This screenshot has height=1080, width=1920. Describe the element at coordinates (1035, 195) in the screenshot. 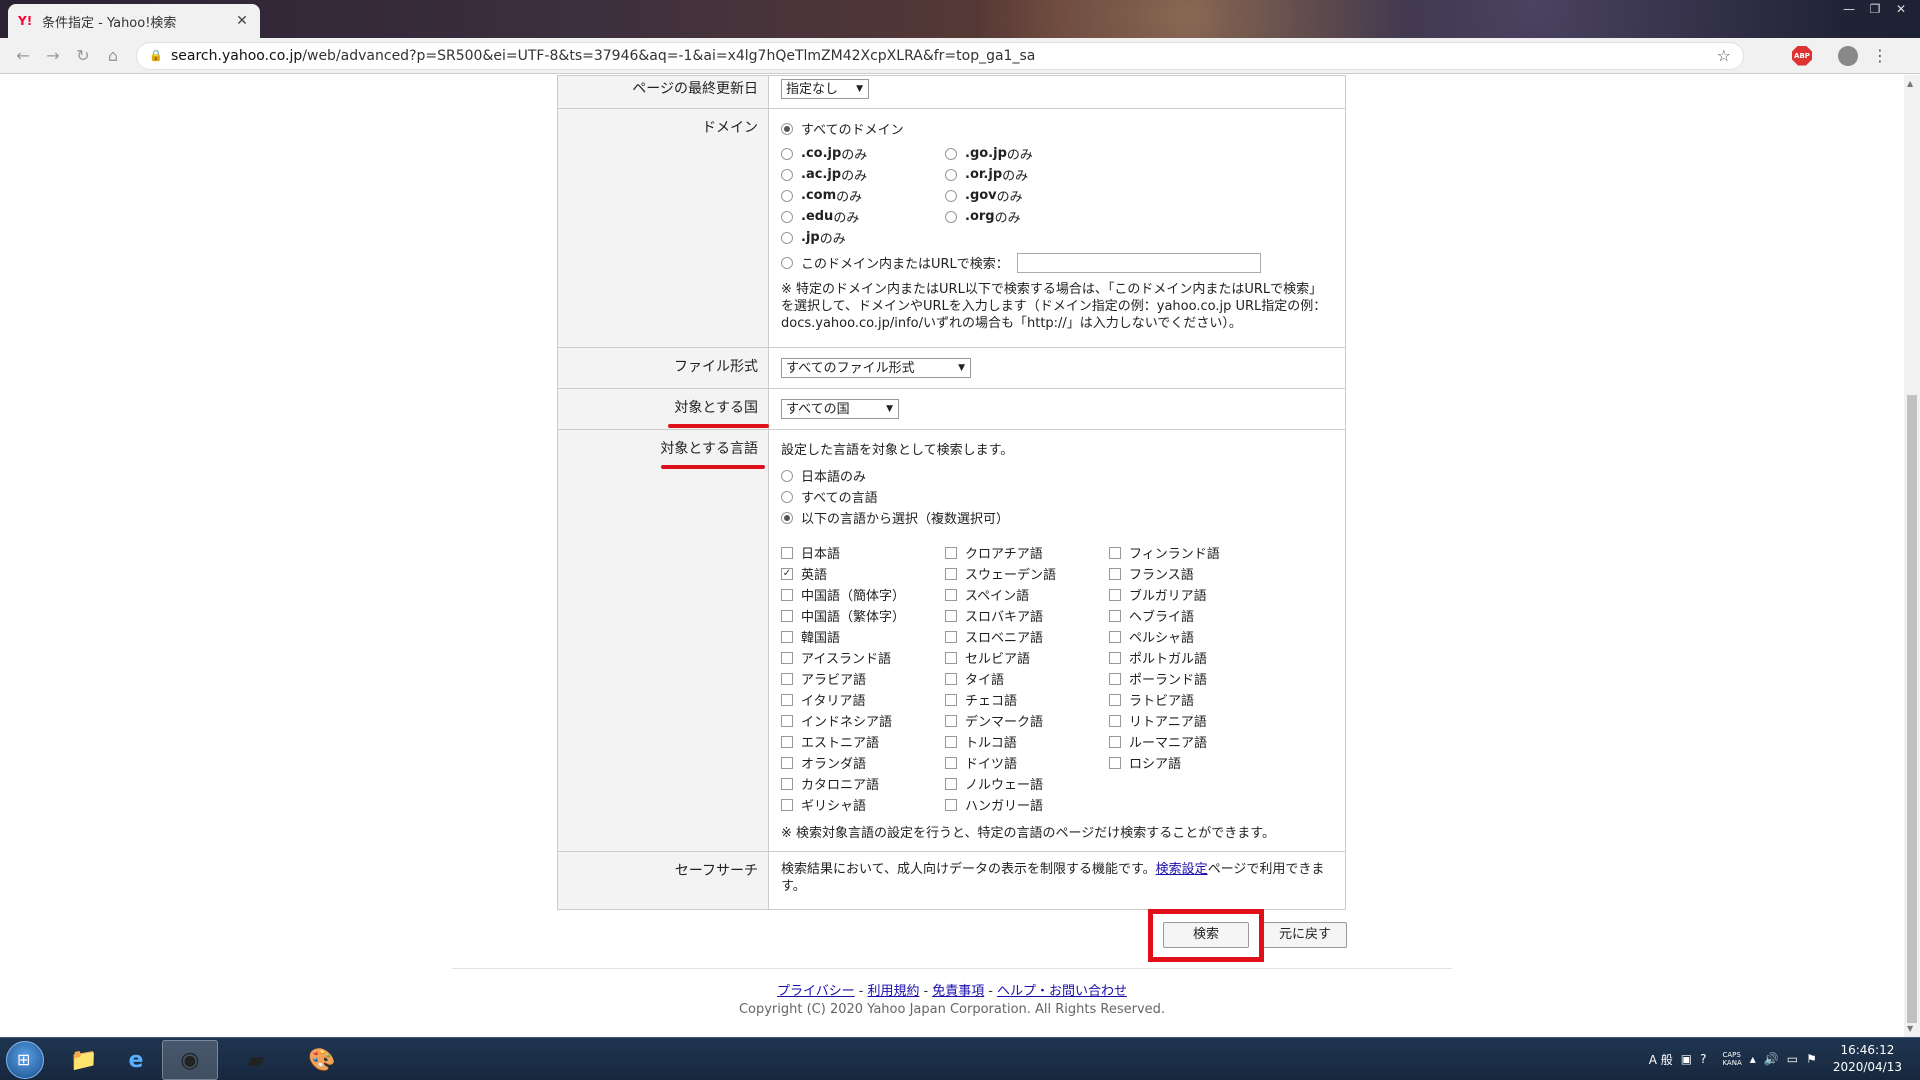

I see `domain-radio-gov: .gov のみ` at that location.